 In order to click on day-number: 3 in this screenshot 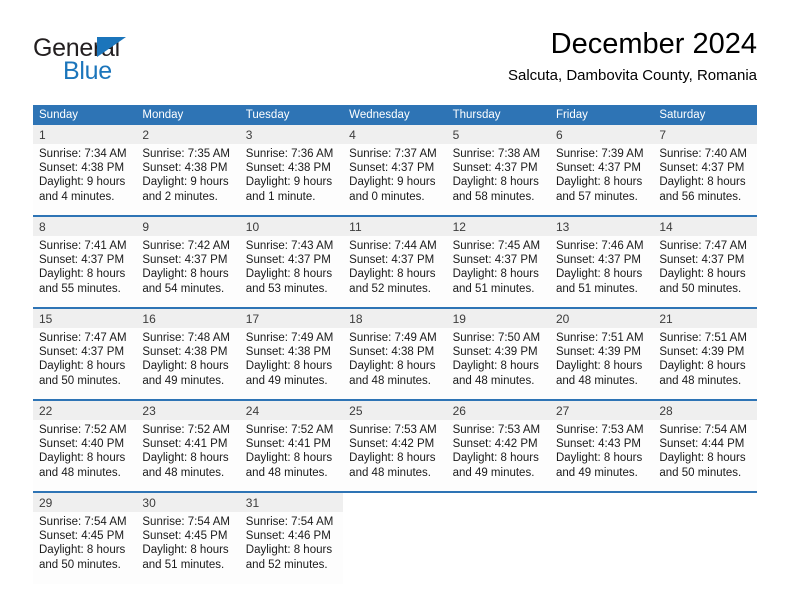, I will do `click(291, 134)`.